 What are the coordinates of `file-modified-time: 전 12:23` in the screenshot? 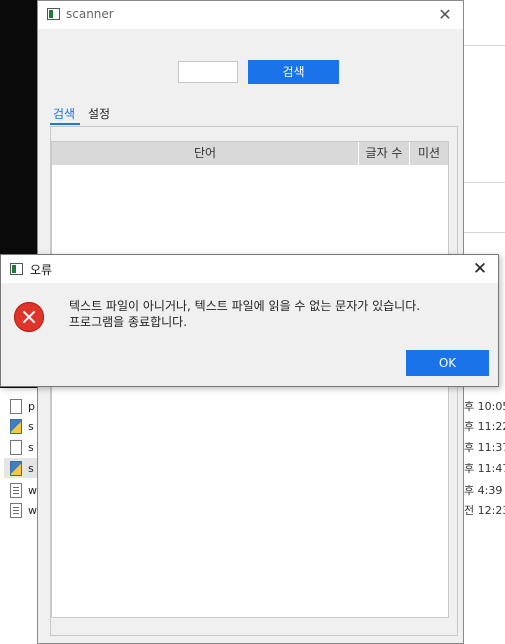 It's located at (484, 510).